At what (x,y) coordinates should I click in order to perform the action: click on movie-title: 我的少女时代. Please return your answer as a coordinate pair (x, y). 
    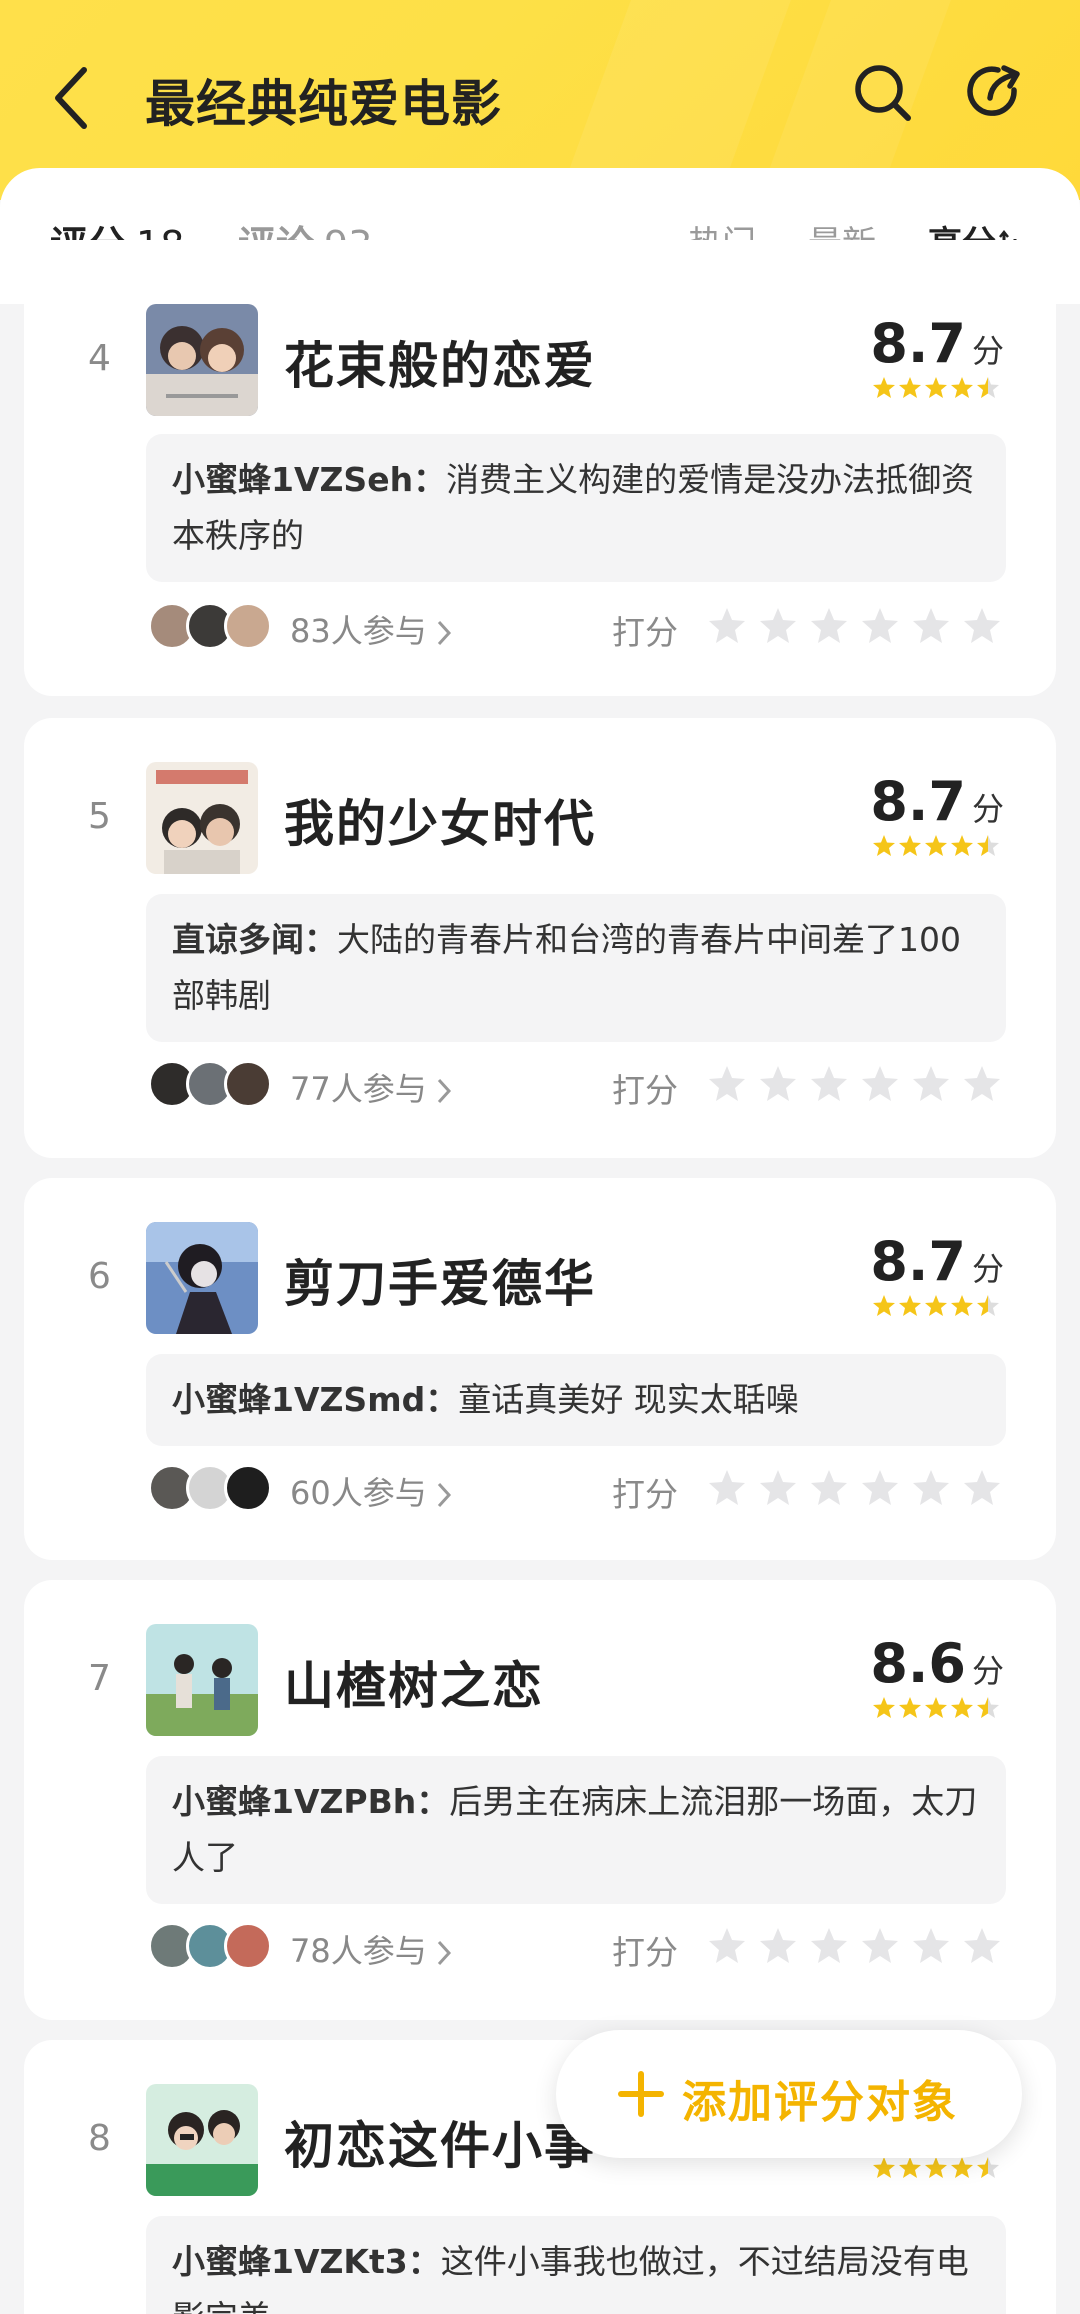
    Looking at the image, I should click on (440, 824).